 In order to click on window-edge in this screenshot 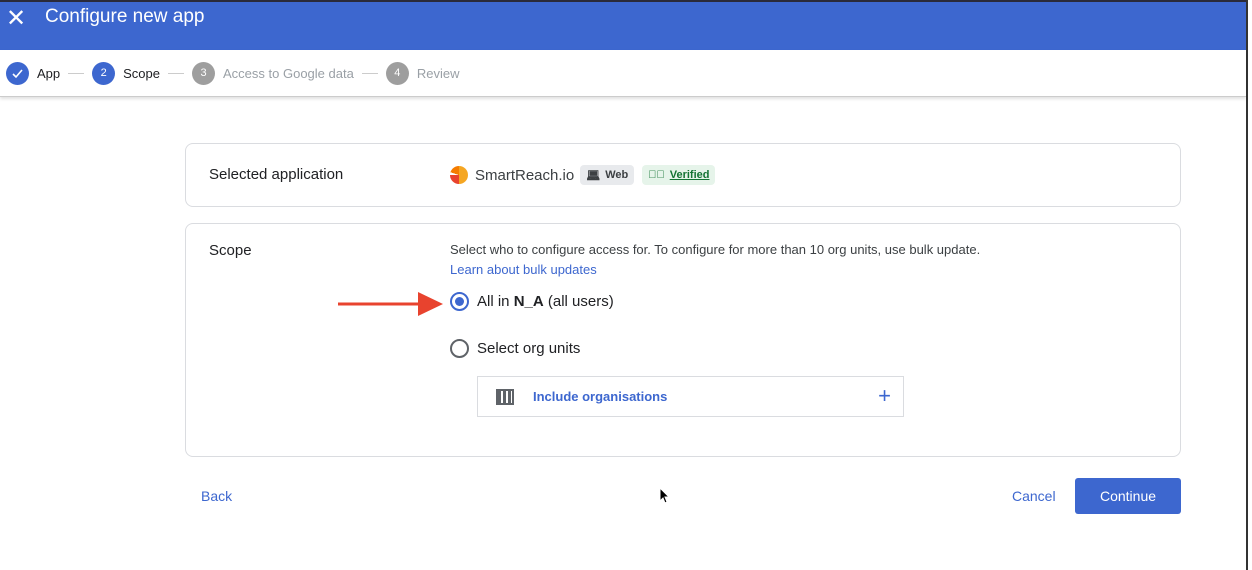, I will do `click(1247, 285)`.